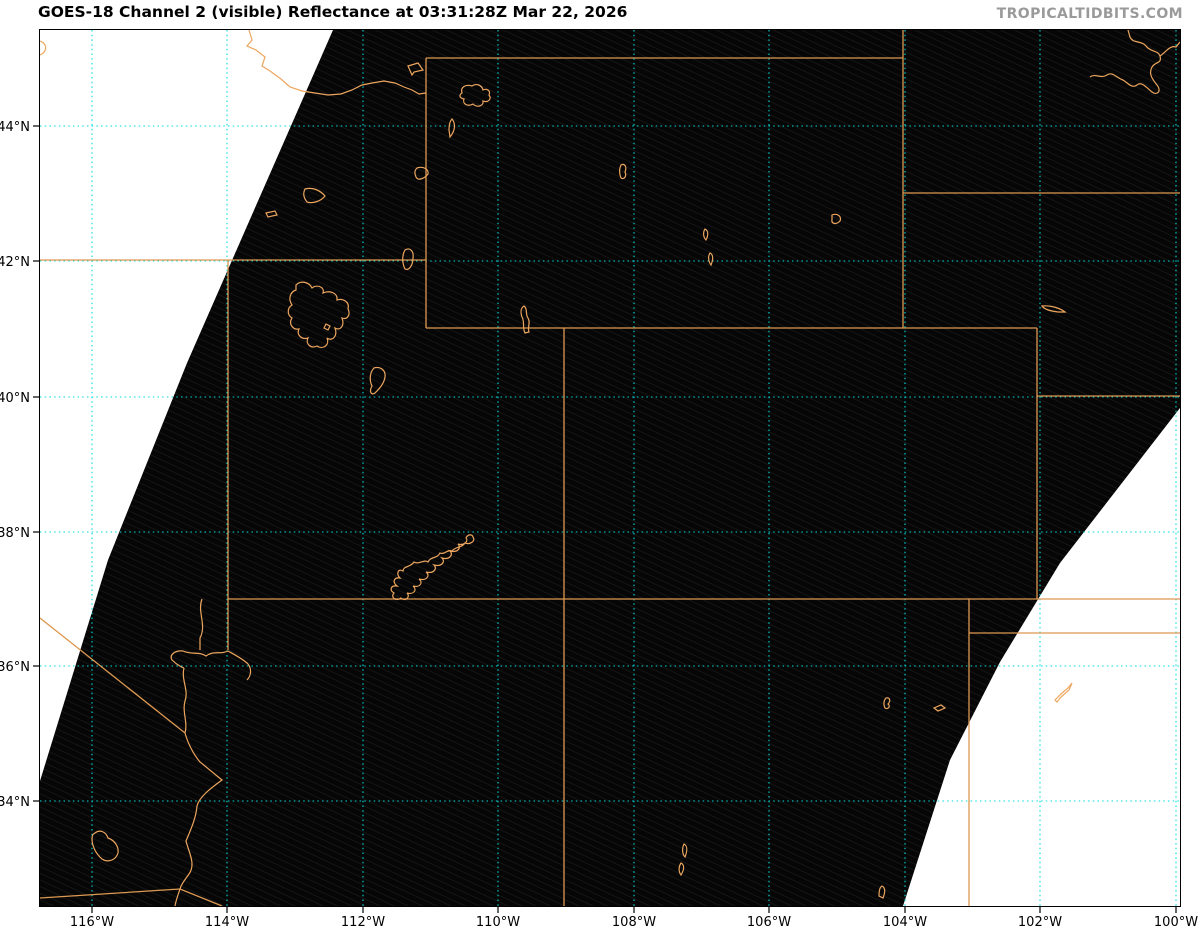  I want to click on lon-tick-label: 110°W, so click(498, 922).